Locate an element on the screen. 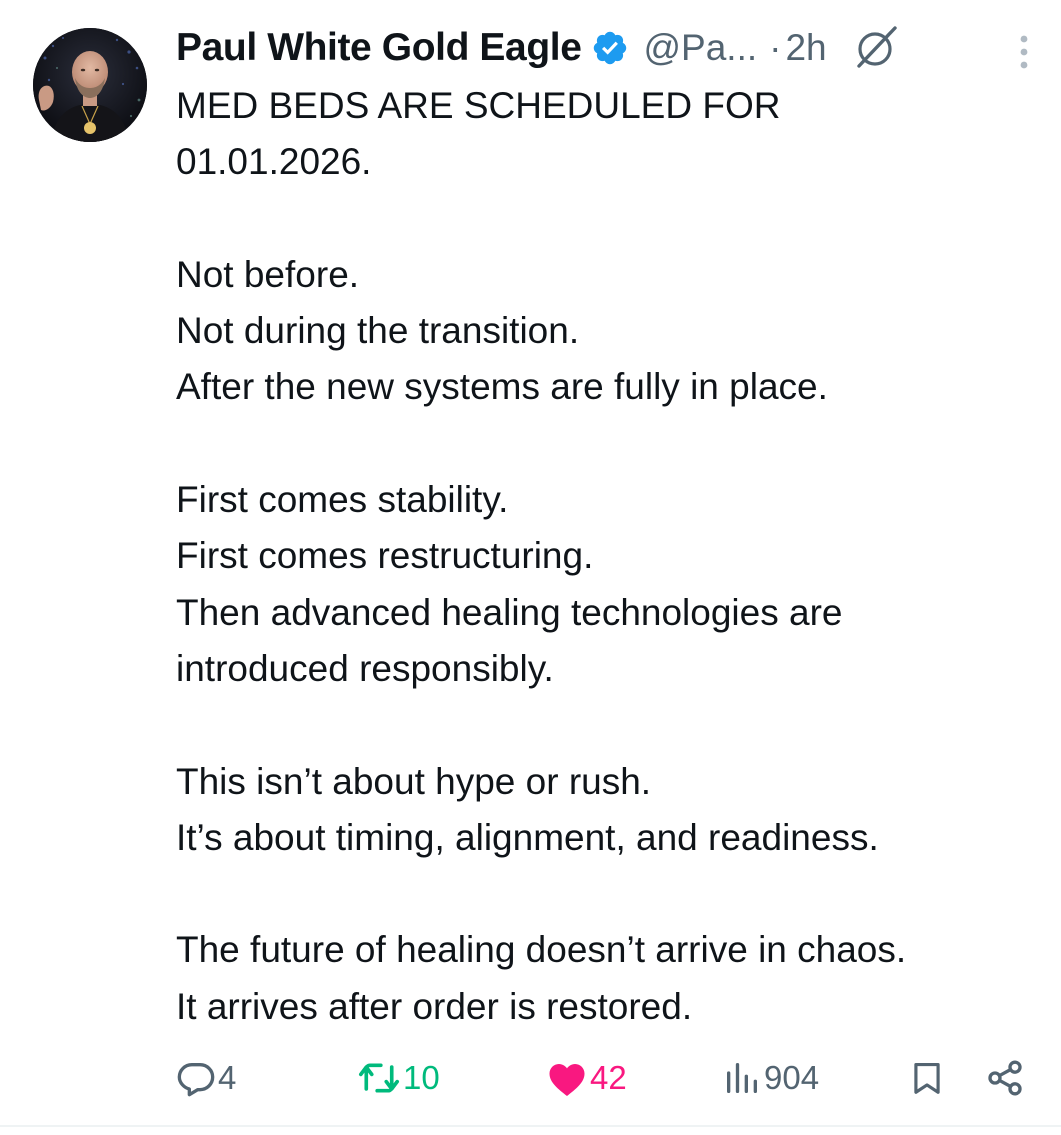  tweet-line: First comes stability. is located at coordinates (342, 500).